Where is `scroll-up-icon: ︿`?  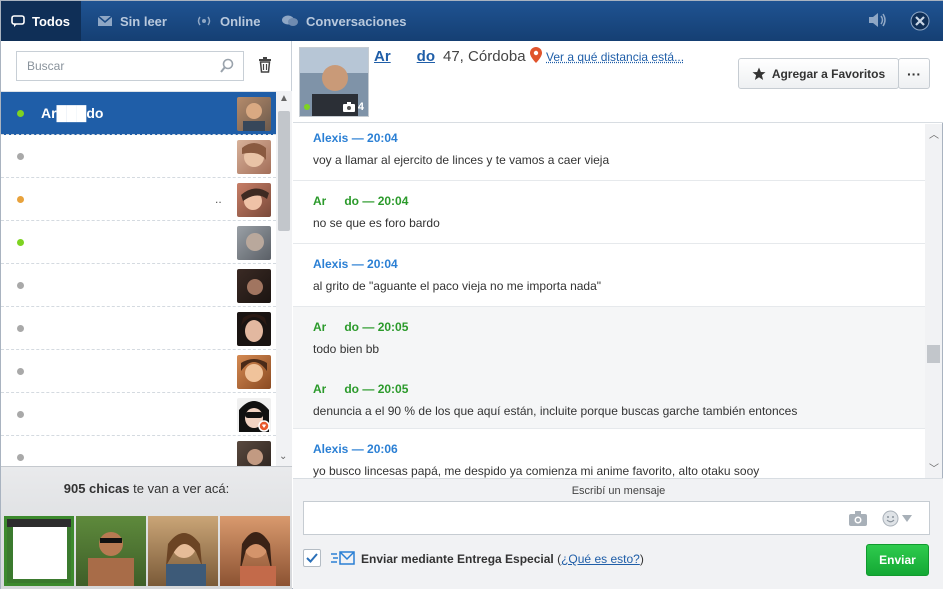 scroll-up-icon: ︿ is located at coordinates (934, 133).